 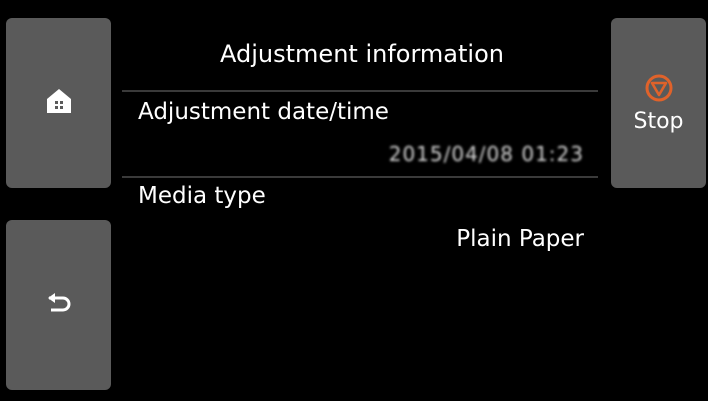 I want to click on field-label-adjustment-datetime: Adjustment date/time, so click(x=263, y=112).